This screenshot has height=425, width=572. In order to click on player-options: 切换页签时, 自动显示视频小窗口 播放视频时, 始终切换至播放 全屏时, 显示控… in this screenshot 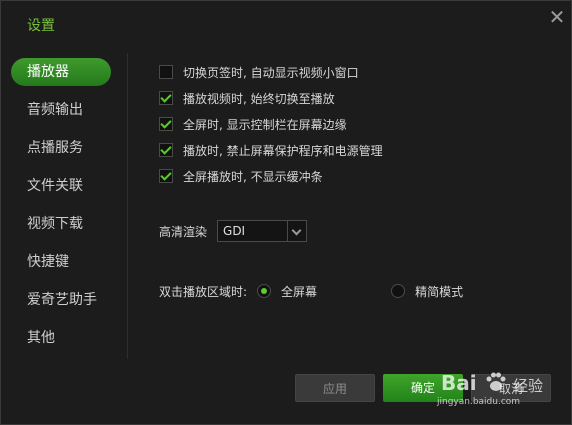, I will do `click(271, 124)`.